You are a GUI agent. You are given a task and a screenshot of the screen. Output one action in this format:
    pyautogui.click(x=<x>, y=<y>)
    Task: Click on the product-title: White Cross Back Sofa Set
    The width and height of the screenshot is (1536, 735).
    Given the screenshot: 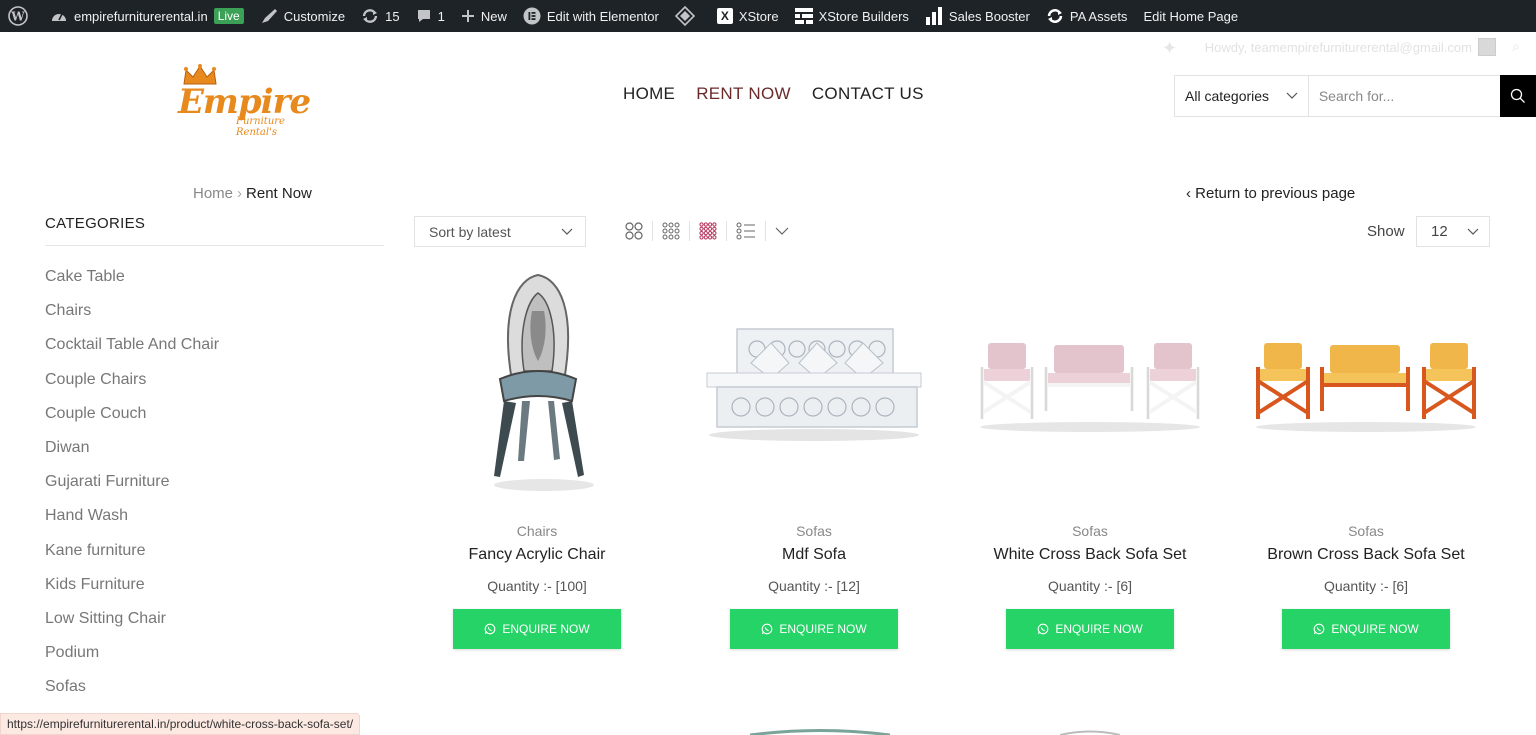 What is the action you would take?
    pyautogui.click(x=1090, y=556)
    